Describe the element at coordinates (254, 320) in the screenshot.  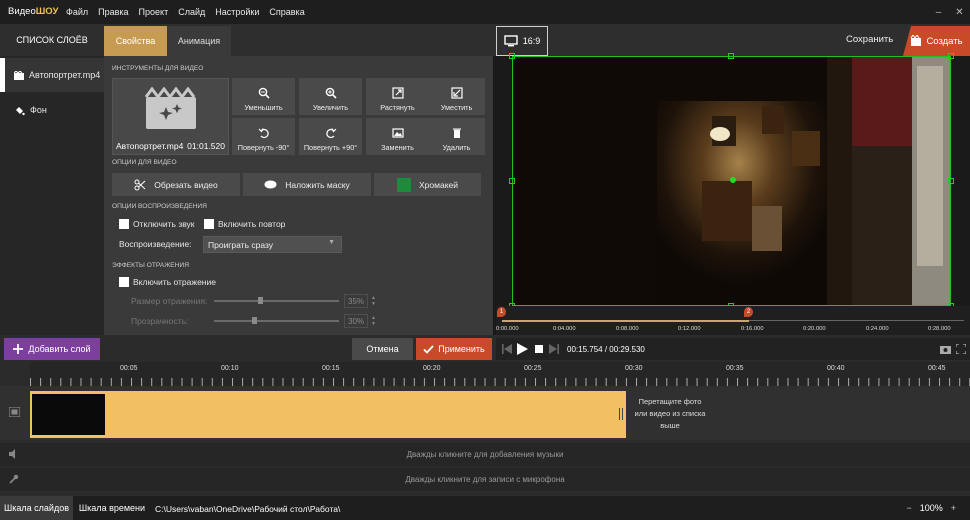
I see `opacity-handle` at that location.